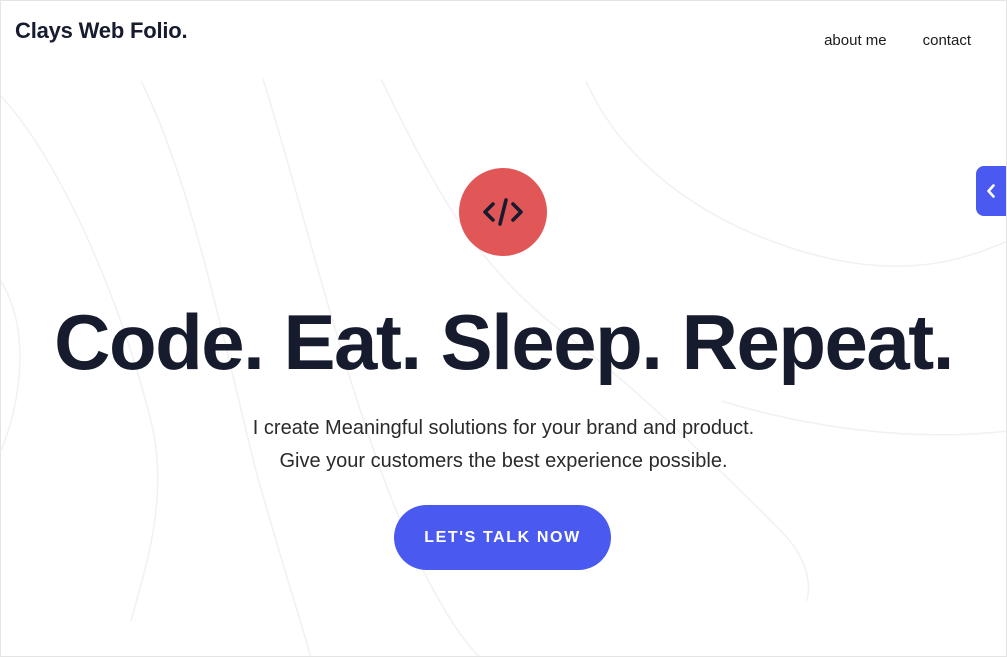 The height and width of the screenshot is (657, 1007). Describe the element at coordinates (897, 40) in the screenshot. I see `top-nav: about me contact` at that location.